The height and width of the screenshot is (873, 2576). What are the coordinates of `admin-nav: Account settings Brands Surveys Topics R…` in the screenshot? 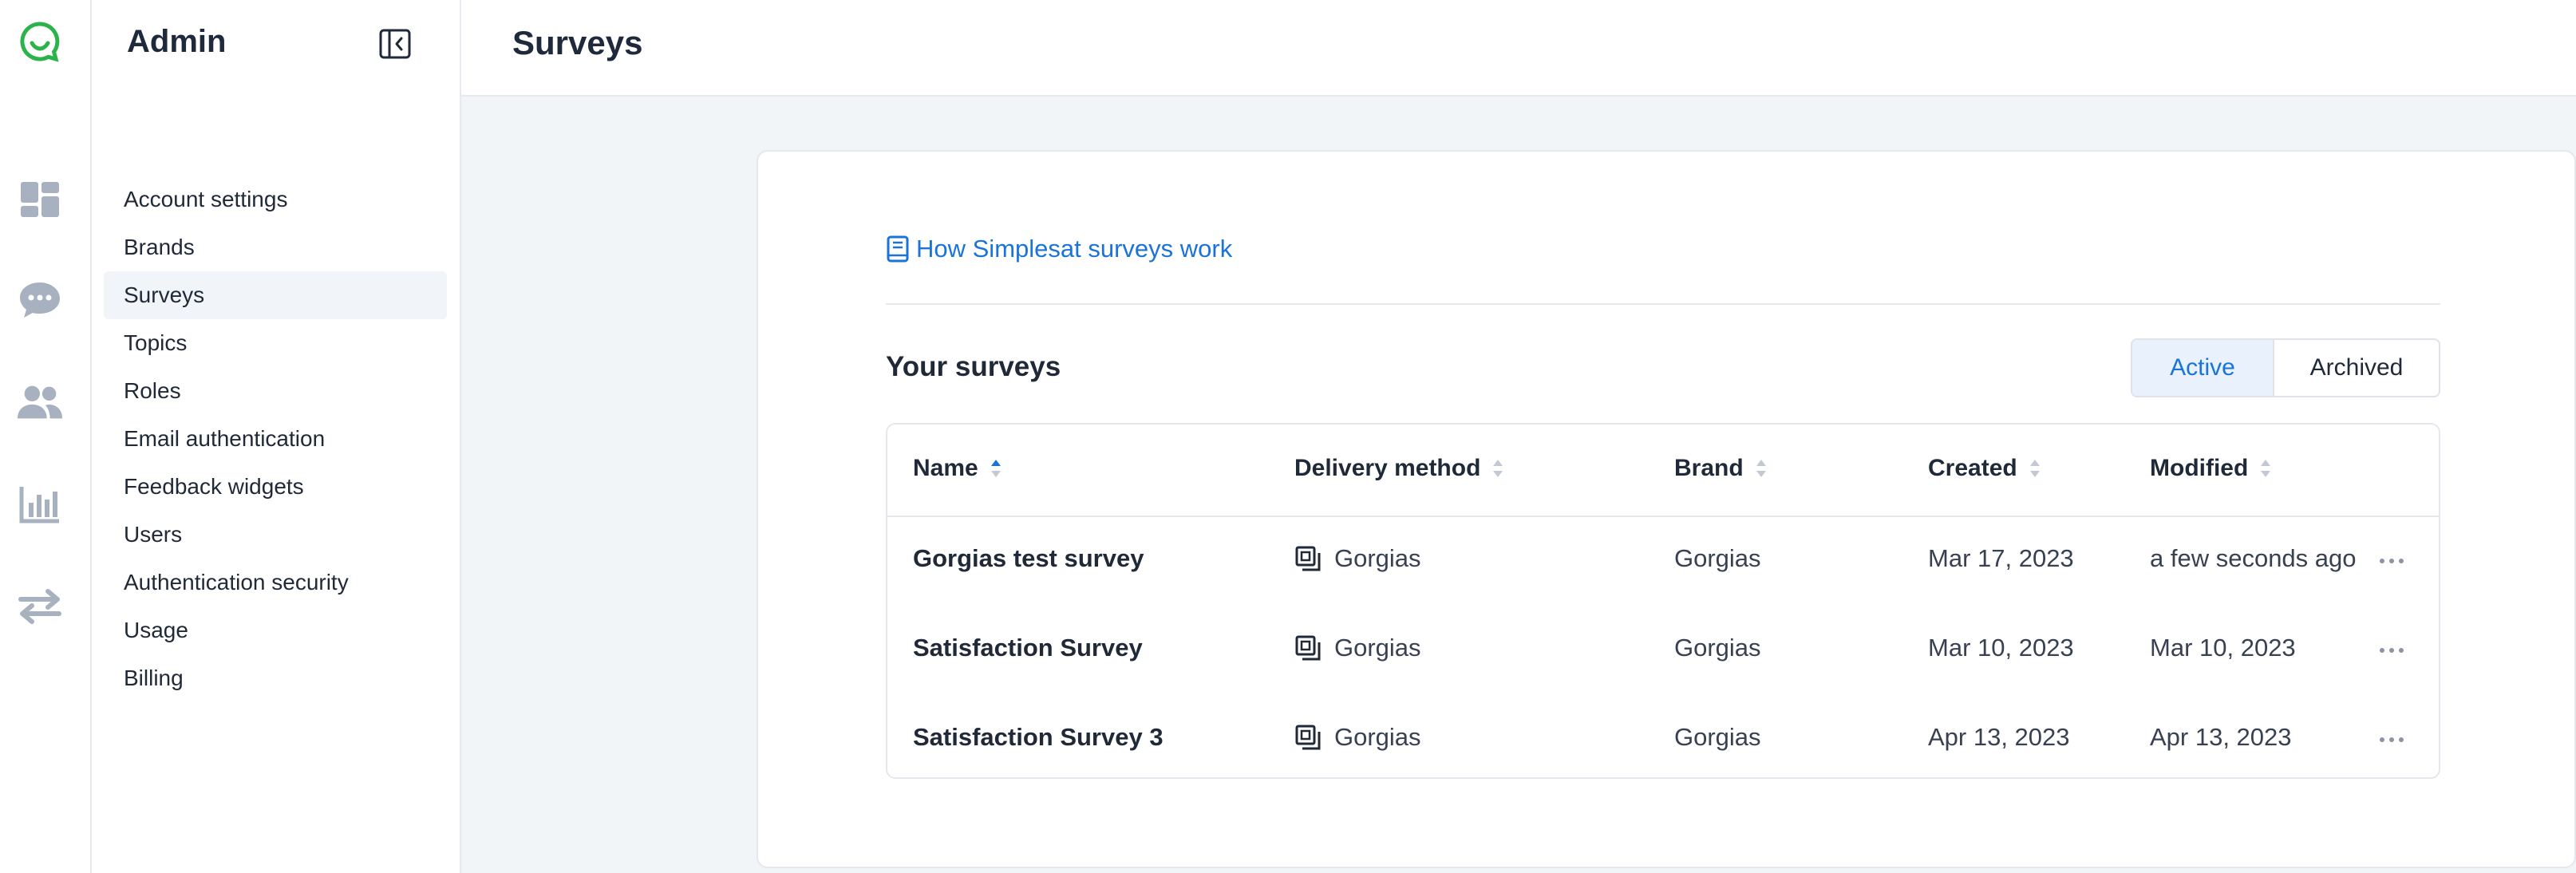 It's located at (275, 439).